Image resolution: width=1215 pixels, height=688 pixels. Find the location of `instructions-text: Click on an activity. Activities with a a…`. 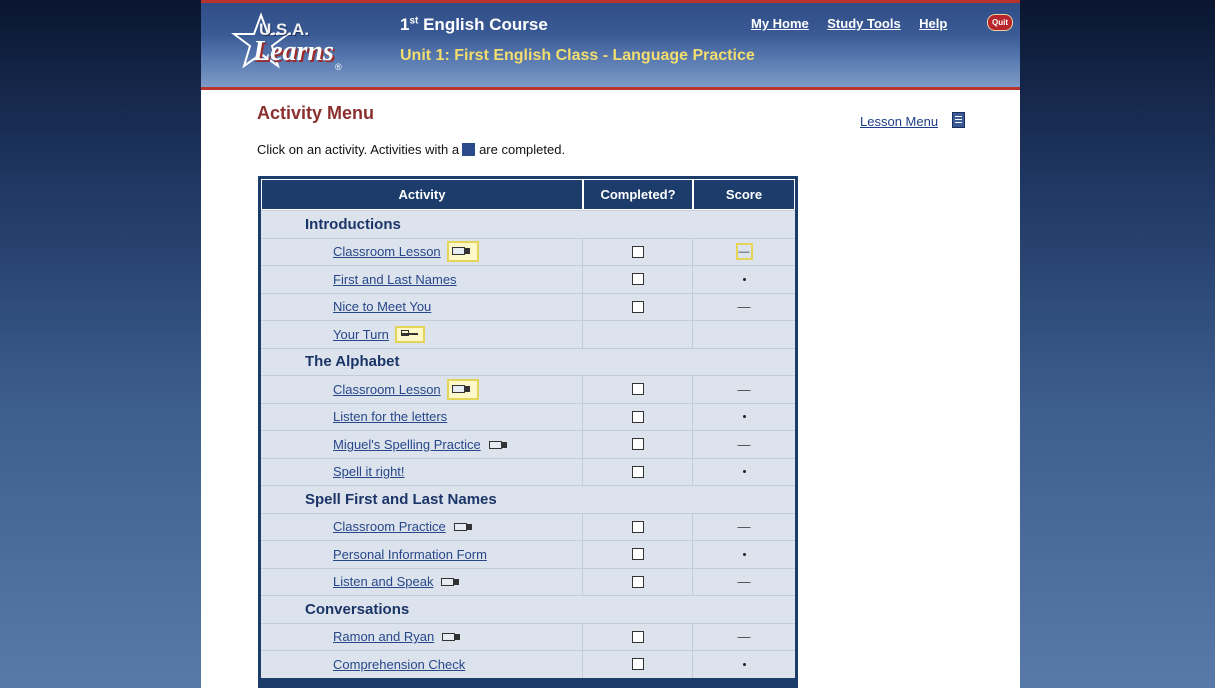

instructions-text: Click on an activity. Activities with a a… is located at coordinates (411, 149).